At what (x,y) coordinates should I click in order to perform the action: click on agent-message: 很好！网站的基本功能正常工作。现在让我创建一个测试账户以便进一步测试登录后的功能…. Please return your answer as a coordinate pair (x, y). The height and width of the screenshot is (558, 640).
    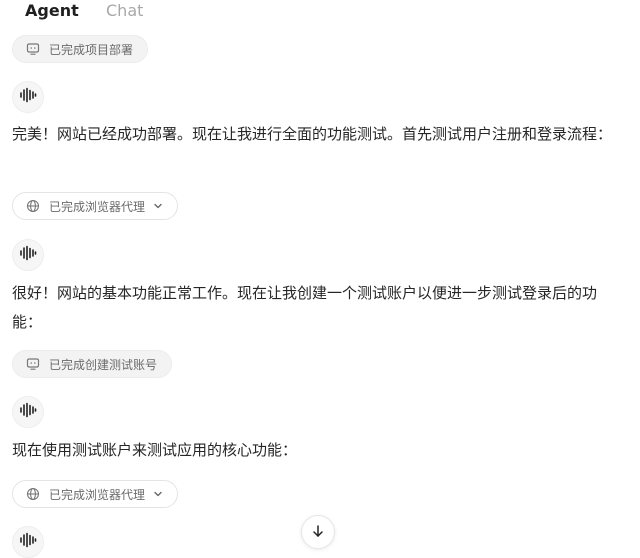
    Looking at the image, I should click on (305, 307).